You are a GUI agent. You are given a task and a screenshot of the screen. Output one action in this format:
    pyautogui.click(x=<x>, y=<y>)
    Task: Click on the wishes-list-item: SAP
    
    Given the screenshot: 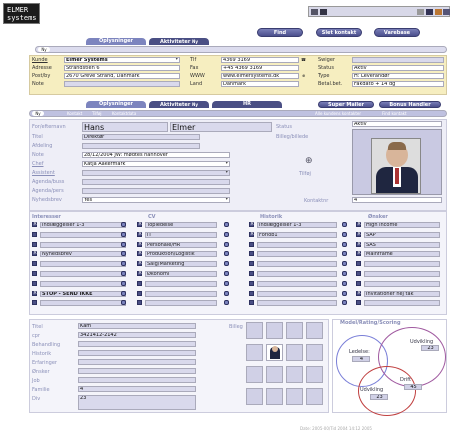 What is the action you would take?
    pyautogui.click(x=402, y=234)
    